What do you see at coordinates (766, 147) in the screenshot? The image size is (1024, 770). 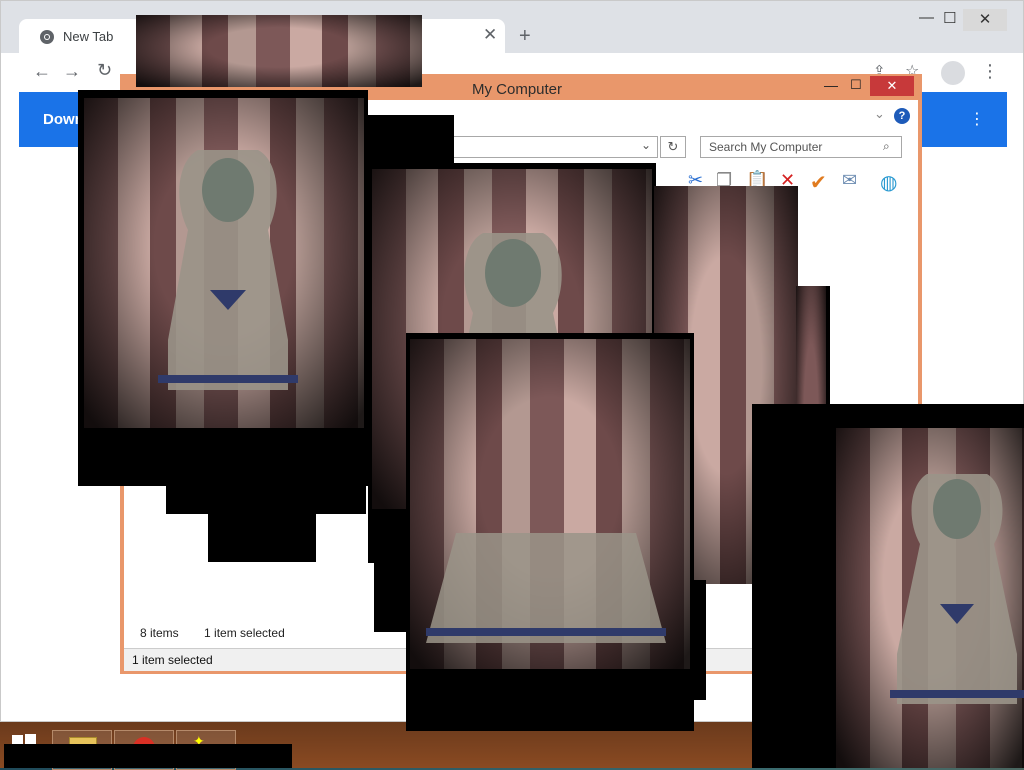 I see `search-placeholder: Search My Computer` at bounding box center [766, 147].